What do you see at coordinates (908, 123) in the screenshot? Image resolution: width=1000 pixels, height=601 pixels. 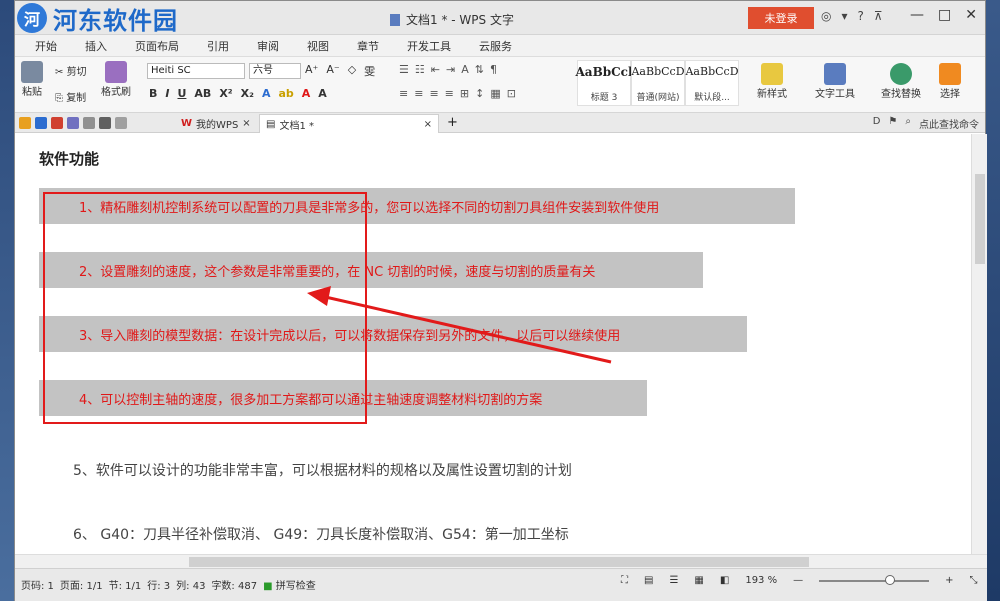 I see `search-icon: ⌕` at bounding box center [908, 123].